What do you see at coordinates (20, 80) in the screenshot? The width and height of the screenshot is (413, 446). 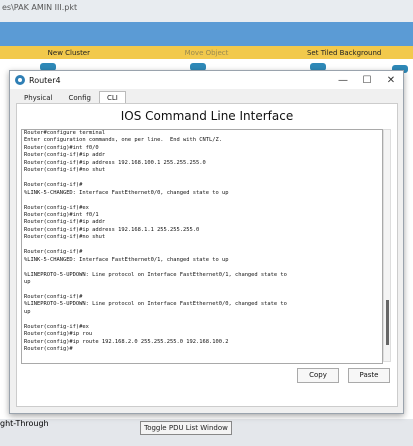 I see `router-app-icon` at bounding box center [20, 80].